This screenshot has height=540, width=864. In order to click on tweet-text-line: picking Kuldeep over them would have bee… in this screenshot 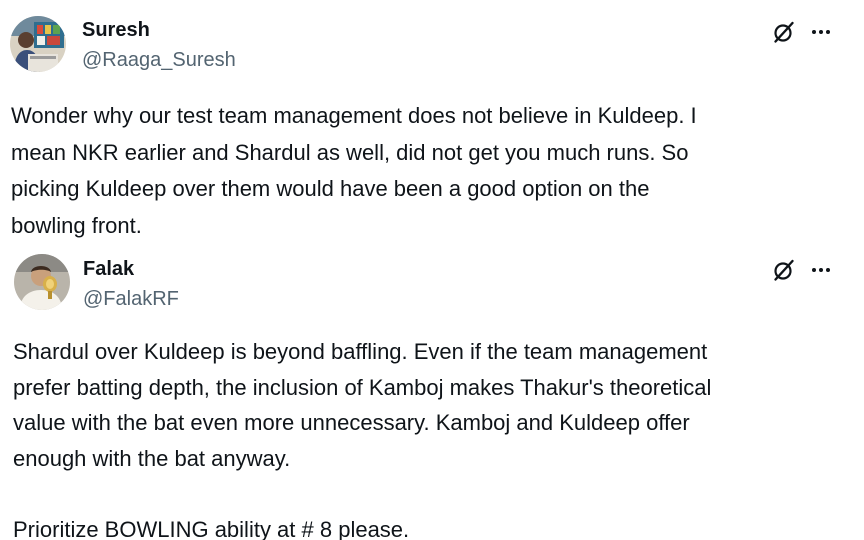, I will do `click(330, 188)`.